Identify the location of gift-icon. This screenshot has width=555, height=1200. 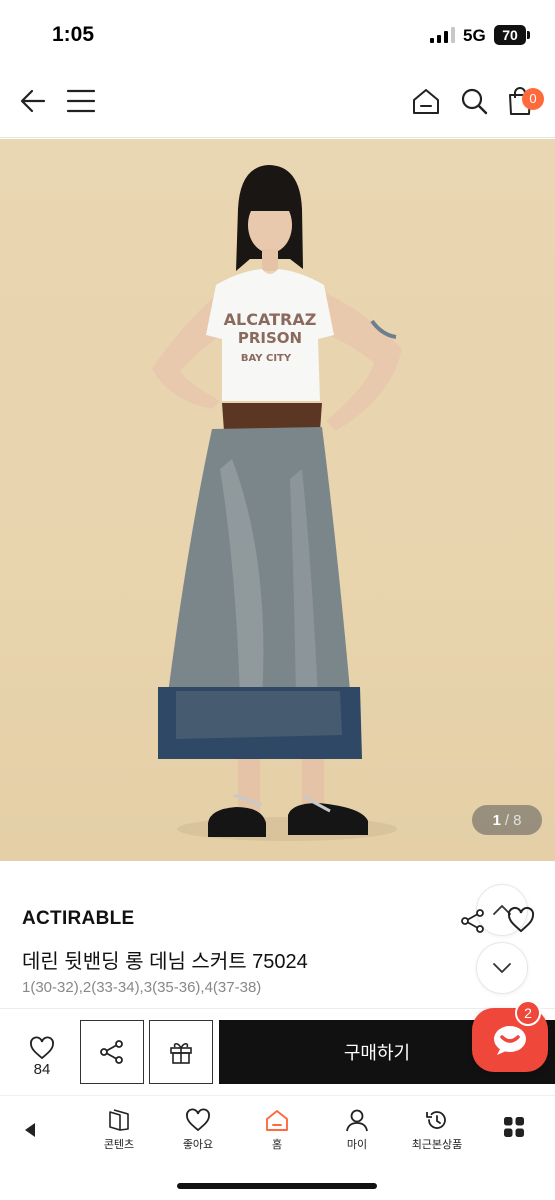
(181, 1053).